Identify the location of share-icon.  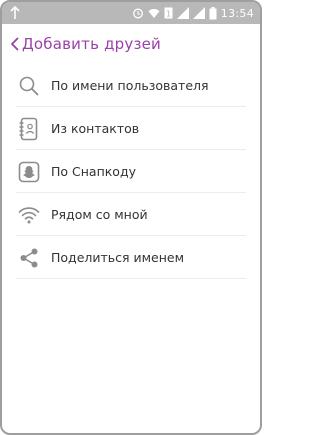
(29, 258).